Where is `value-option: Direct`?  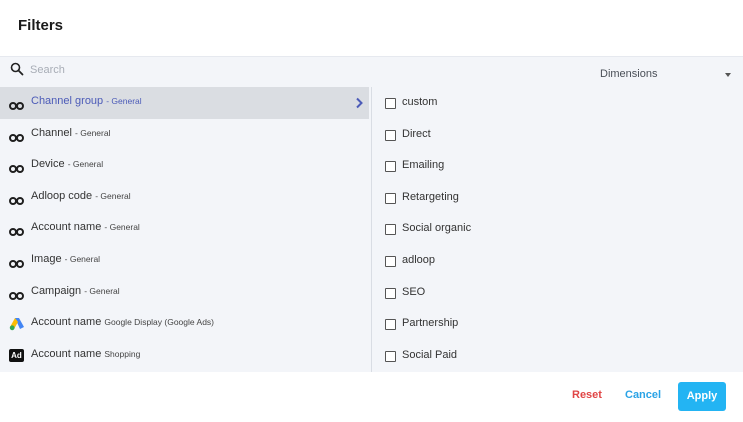 value-option: Direct is located at coordinates (557, 135).